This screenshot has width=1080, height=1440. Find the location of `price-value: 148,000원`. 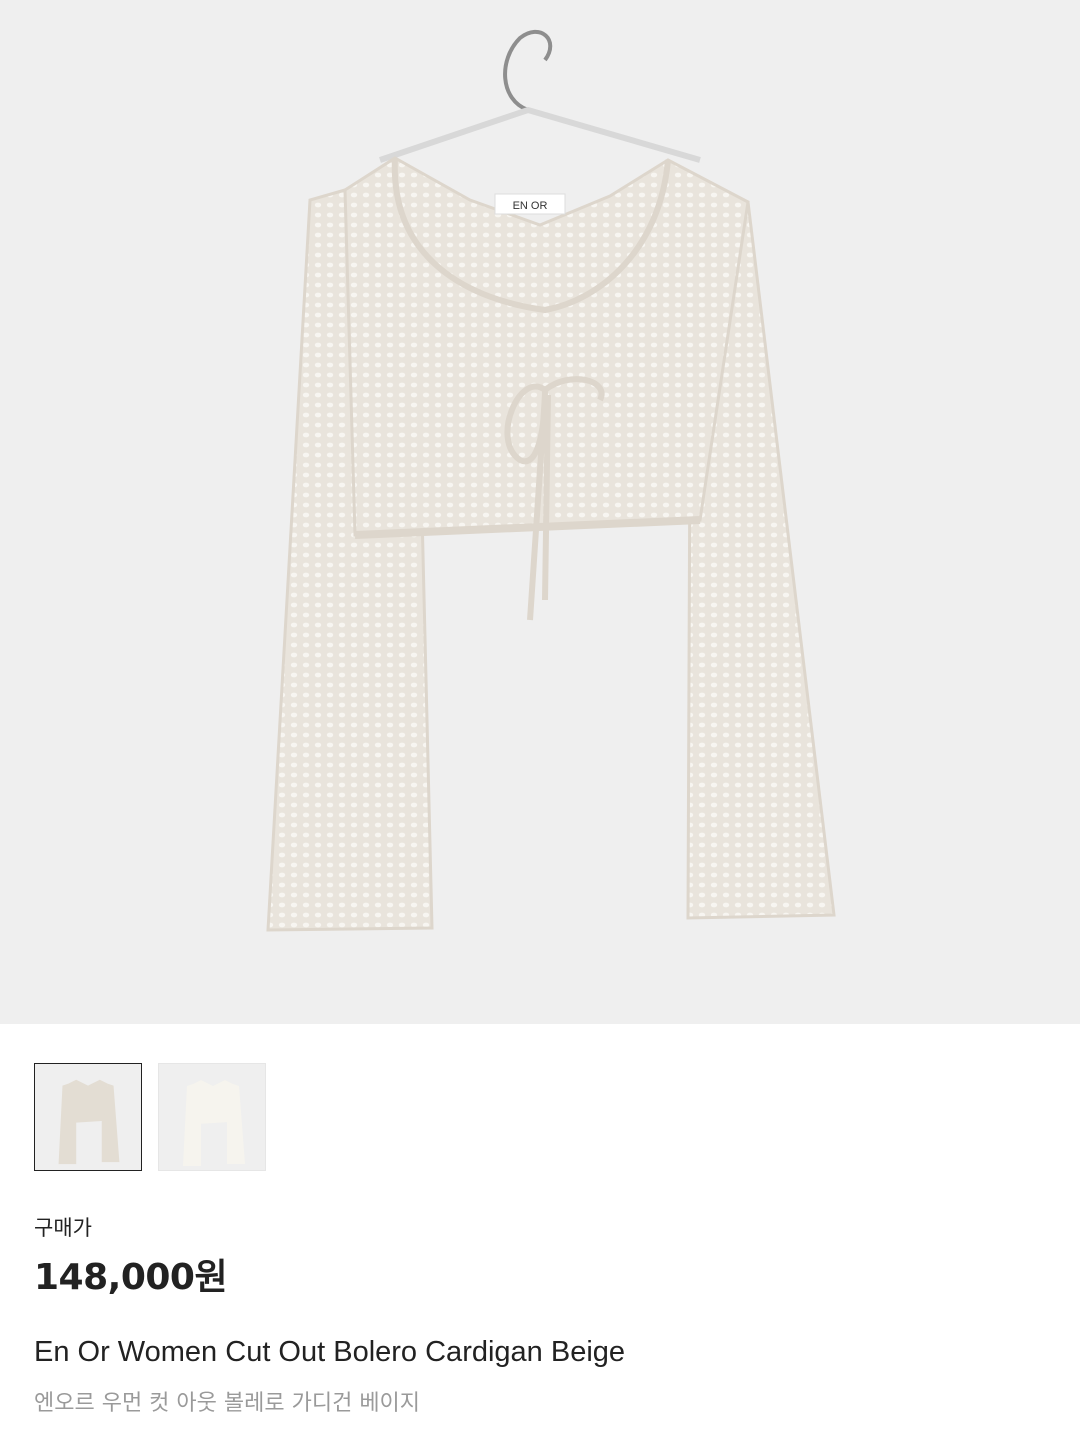

price-value: 148,000원 is located at coordinates (131, 1277).